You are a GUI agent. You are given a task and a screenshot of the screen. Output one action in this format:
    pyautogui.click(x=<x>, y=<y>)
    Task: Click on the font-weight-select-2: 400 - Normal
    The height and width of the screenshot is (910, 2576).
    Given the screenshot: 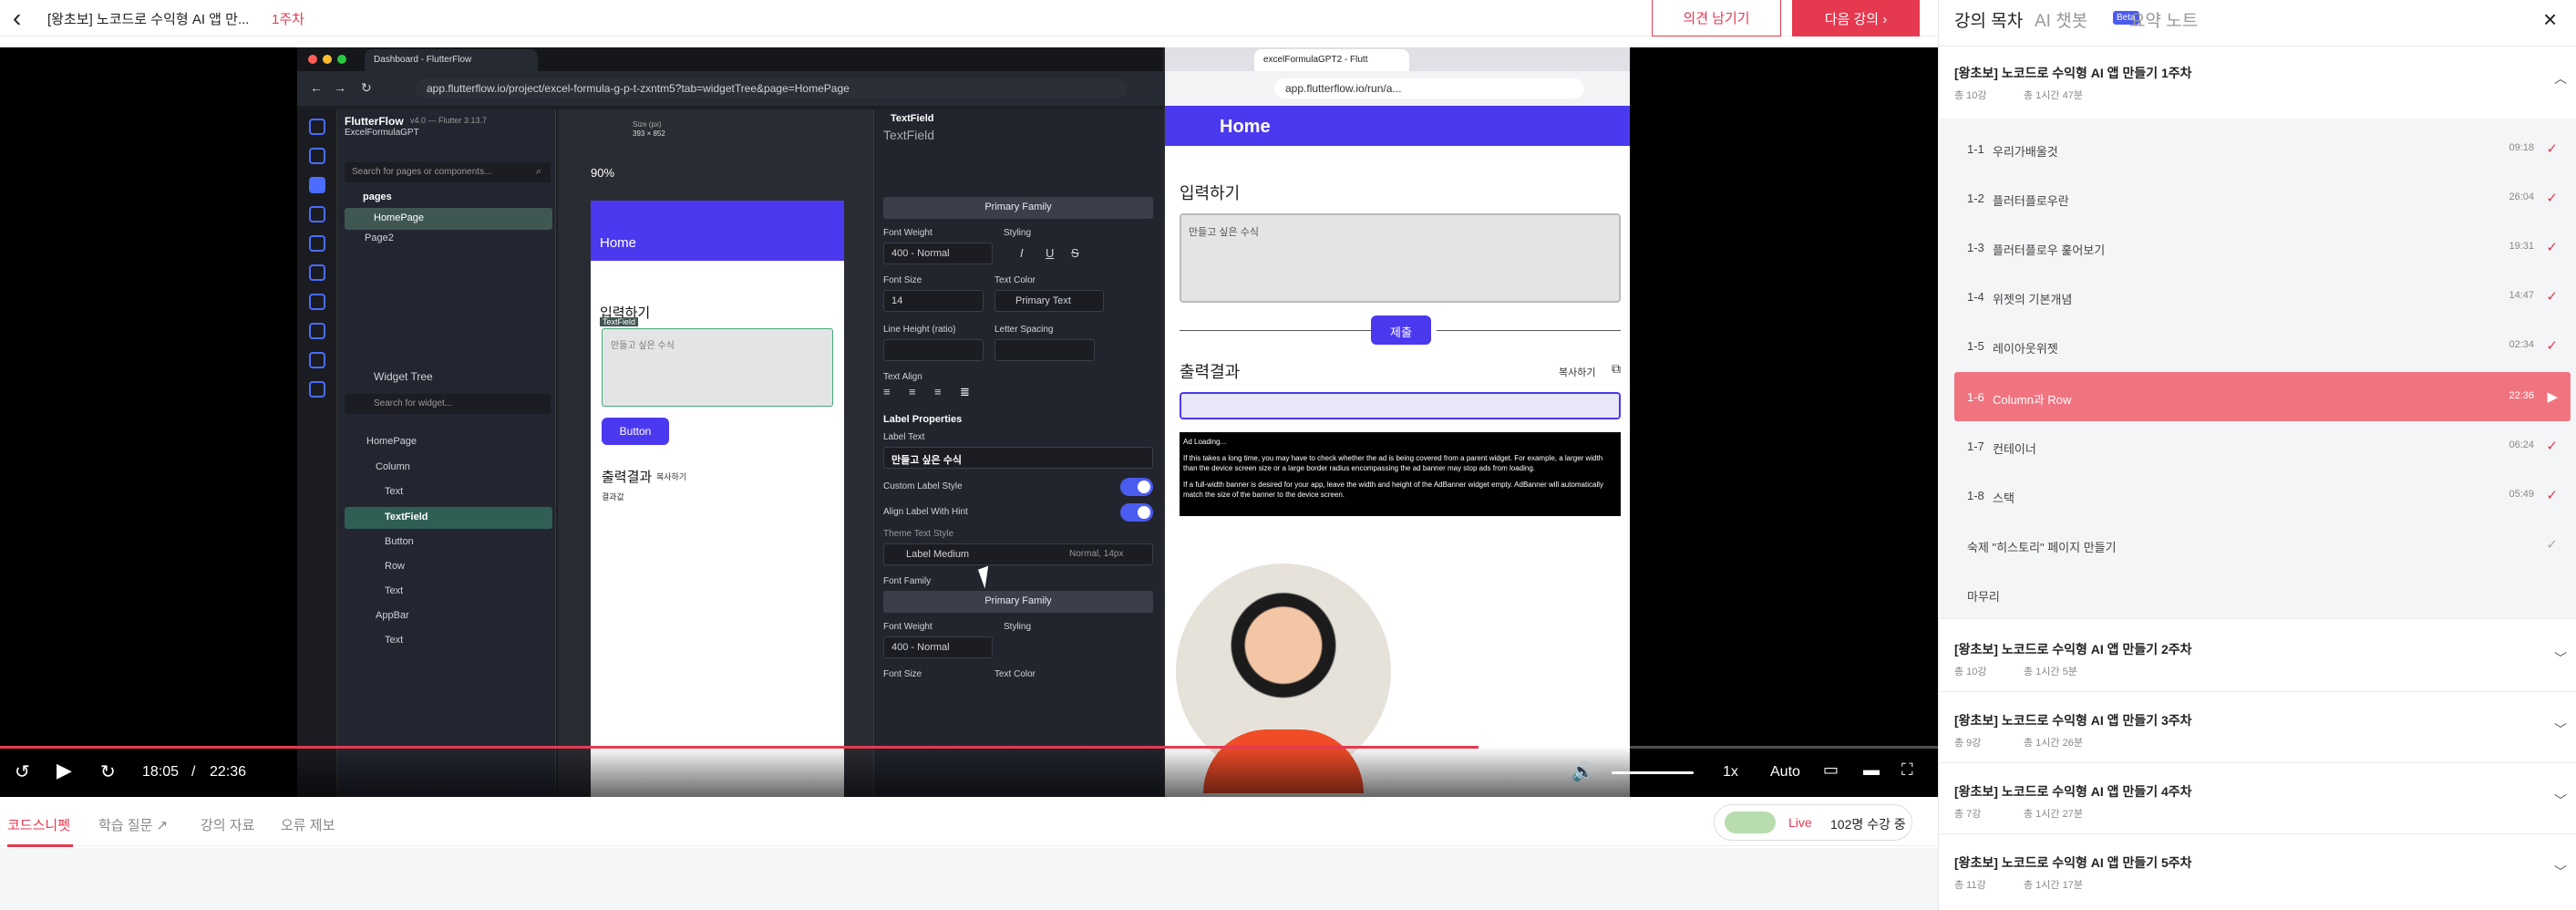 What is the action you would take?
    pyautogui.click(x=938, y=647)
    